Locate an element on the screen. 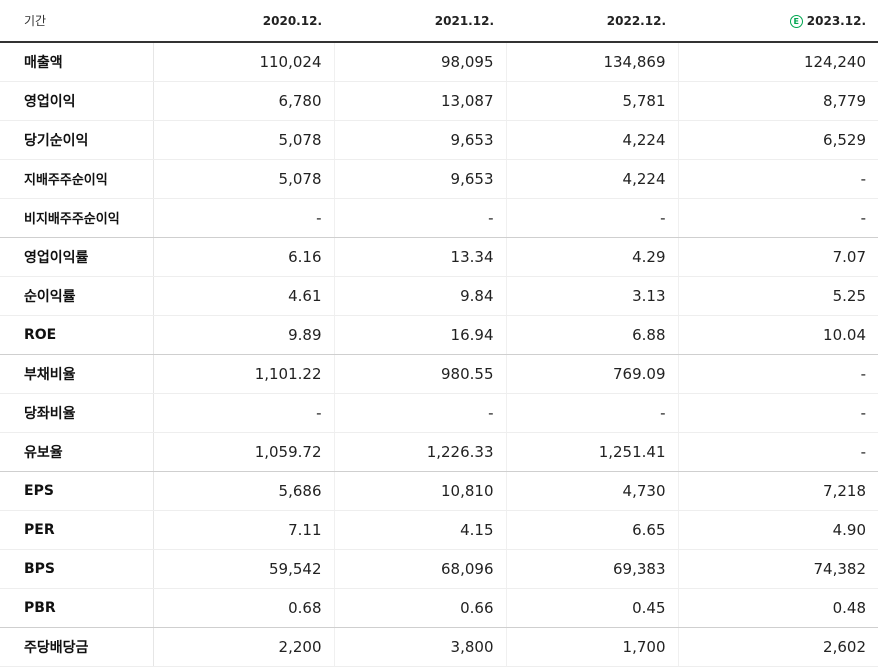 This screenshot has width=878, height=669. table-row: ROE 9.89 16.94 6.88 10.04 is located at coordinates (439, 335).